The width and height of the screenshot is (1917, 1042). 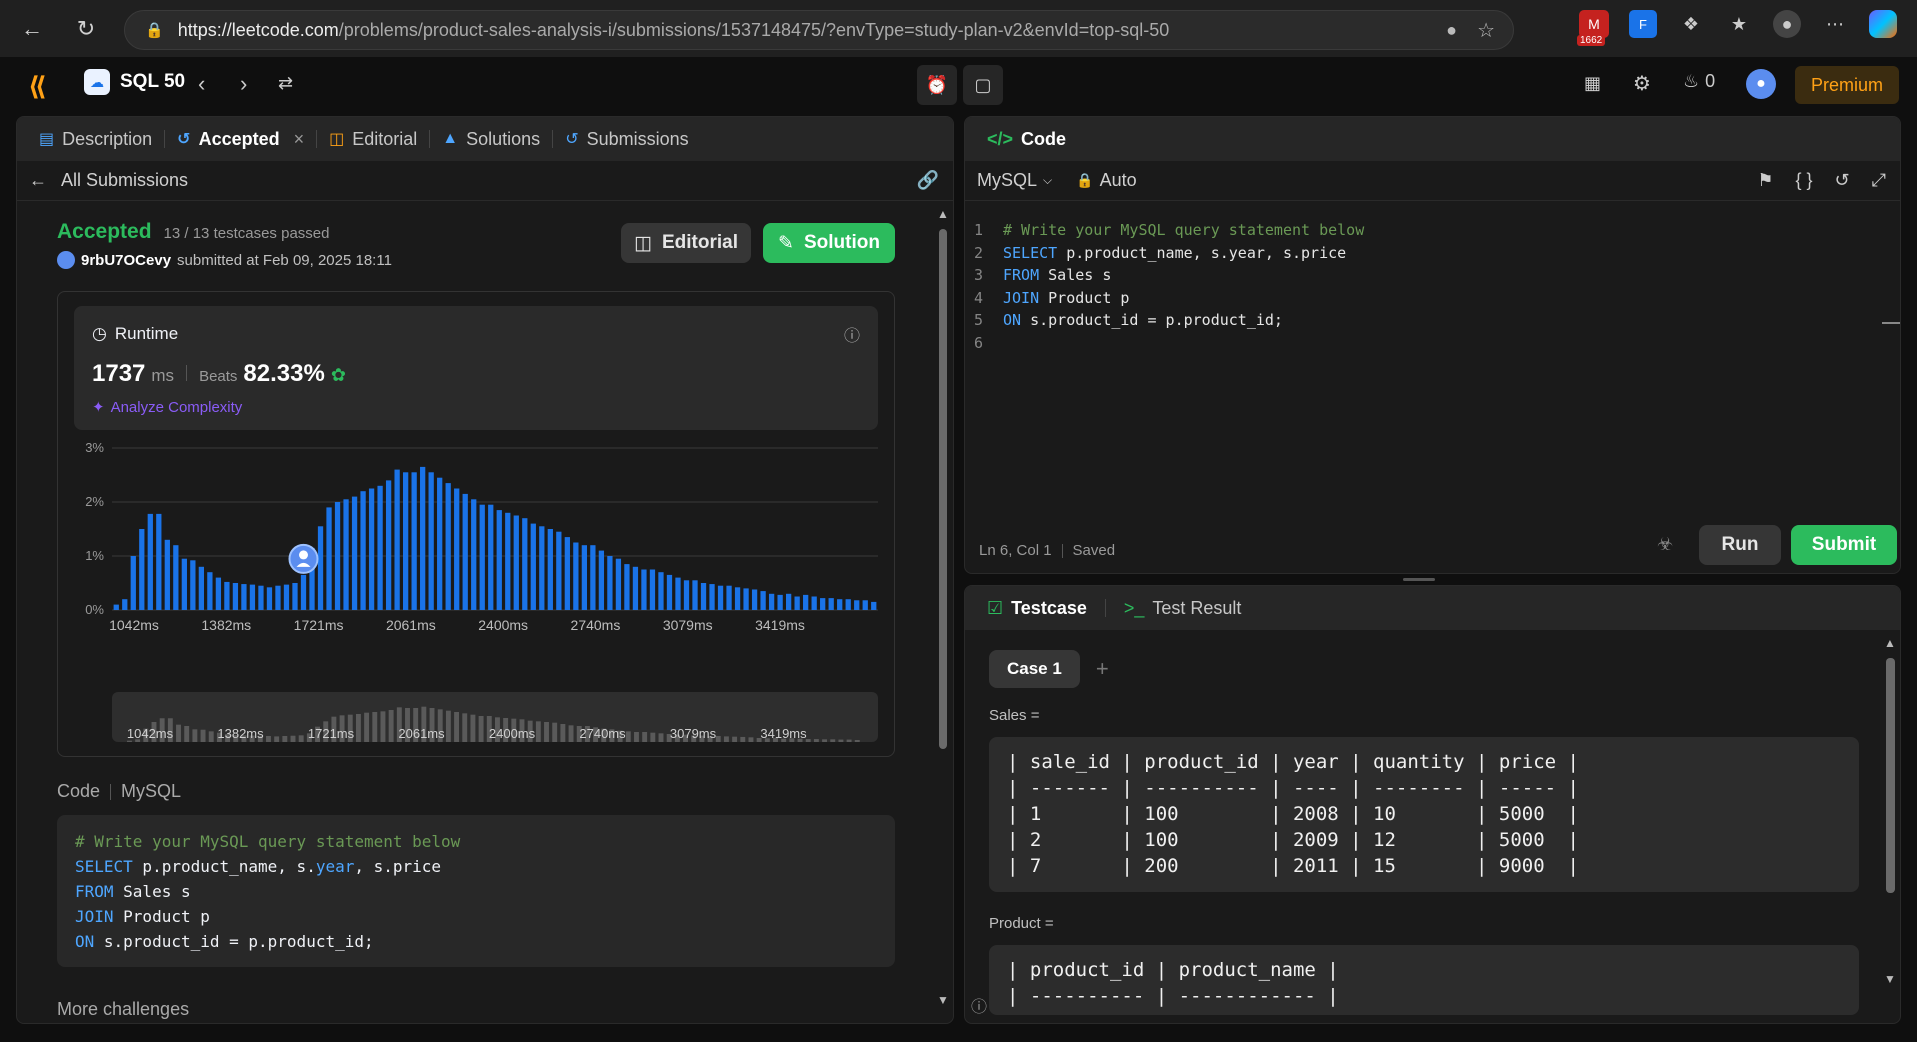 What do you see at coordinates (491, 139) in the screenshot?
I see `tab-solutions: ▲ Solutions` at bounding box center [491, 139].